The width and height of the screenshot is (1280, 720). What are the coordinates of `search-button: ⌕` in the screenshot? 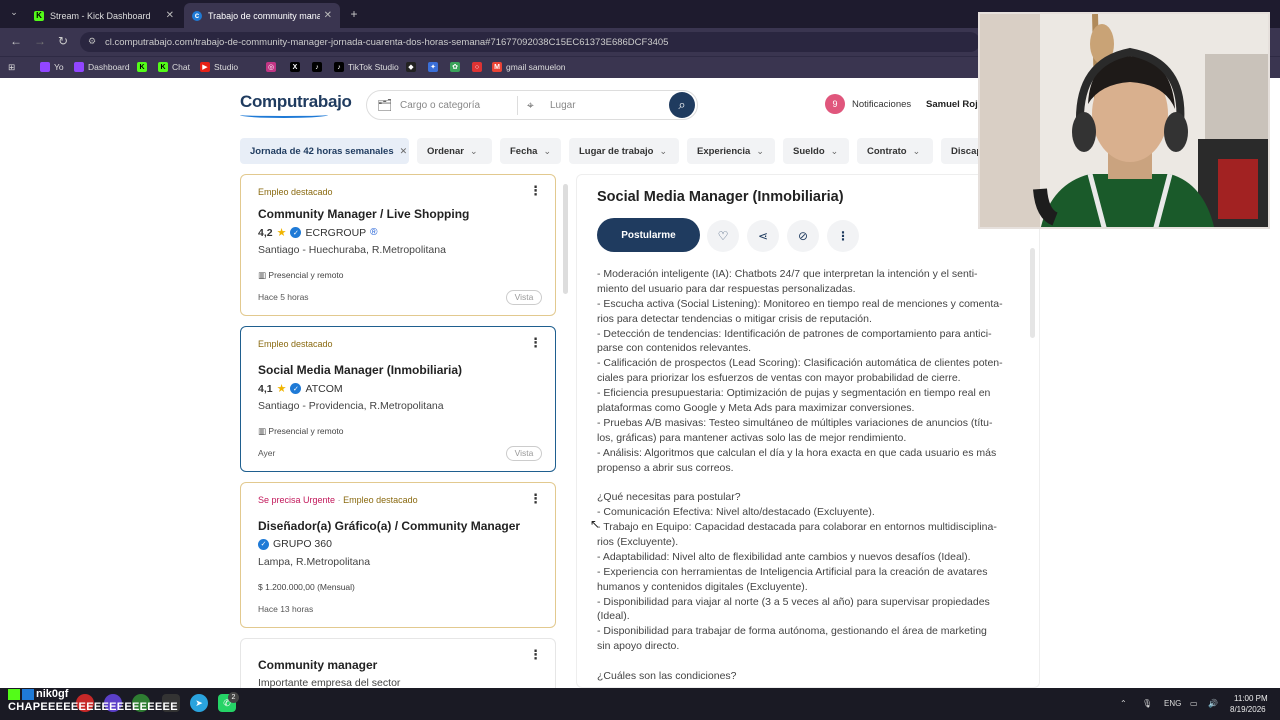 It's located at (682, 105).